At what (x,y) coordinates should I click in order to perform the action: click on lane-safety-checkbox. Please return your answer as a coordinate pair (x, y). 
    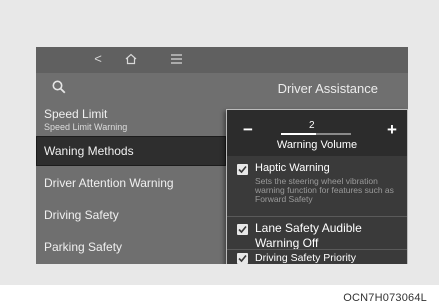
    Looking at the image, I should click on (242, 229).